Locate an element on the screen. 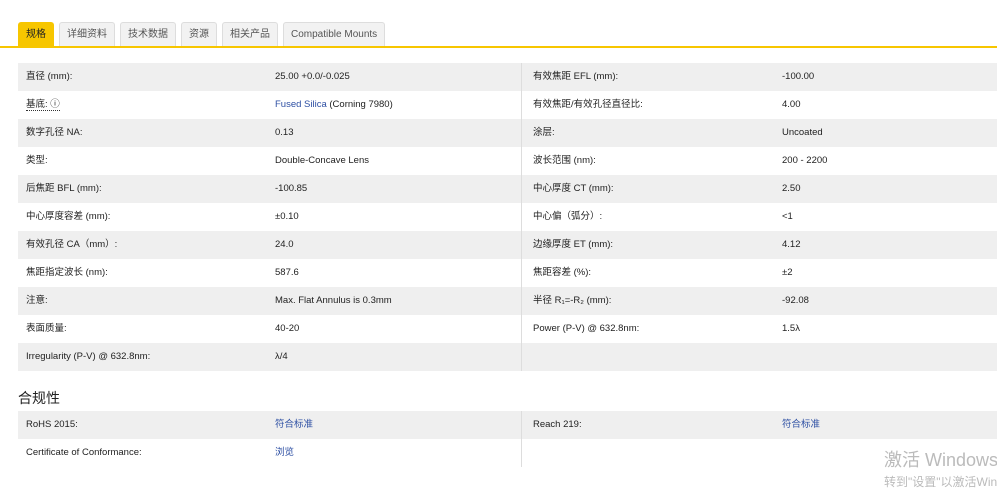 Image resolution: width=997 pixels, height=495 pixels. value-cell: 40-20 is located at coordinates (398, 329).